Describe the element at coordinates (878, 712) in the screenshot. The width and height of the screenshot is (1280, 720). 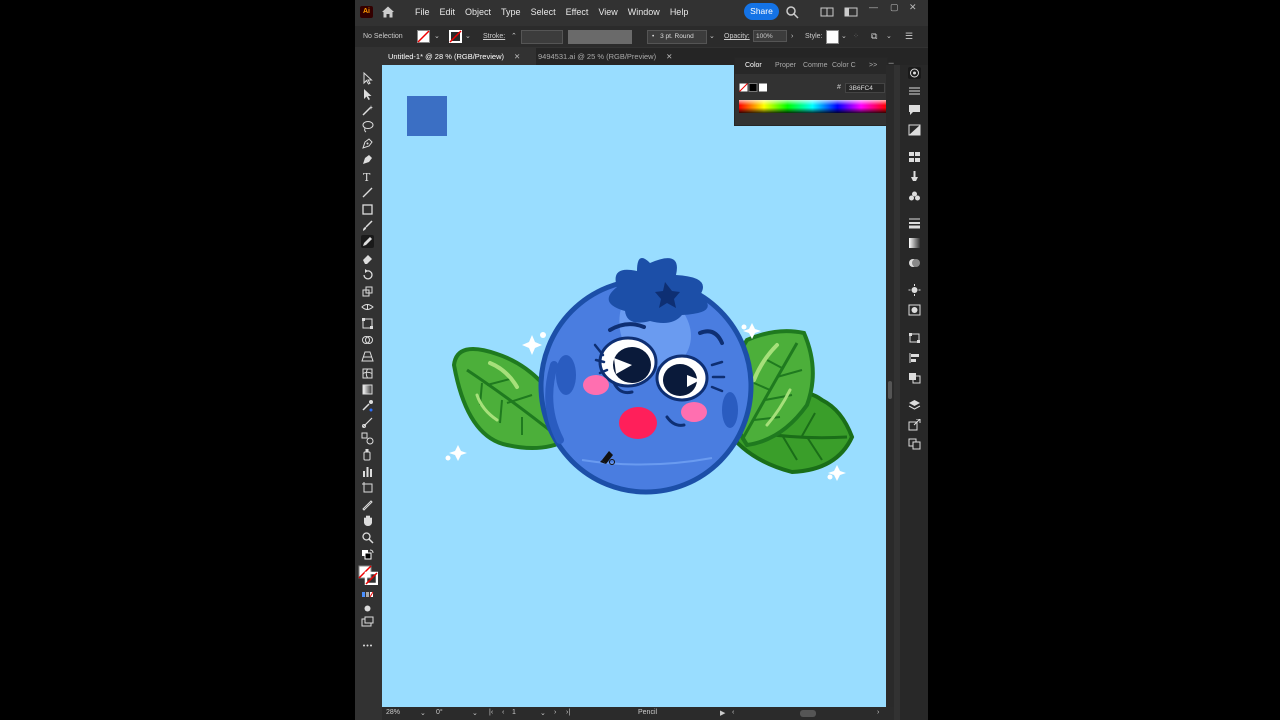
I see `scroll-right-icon: ›` at that location.